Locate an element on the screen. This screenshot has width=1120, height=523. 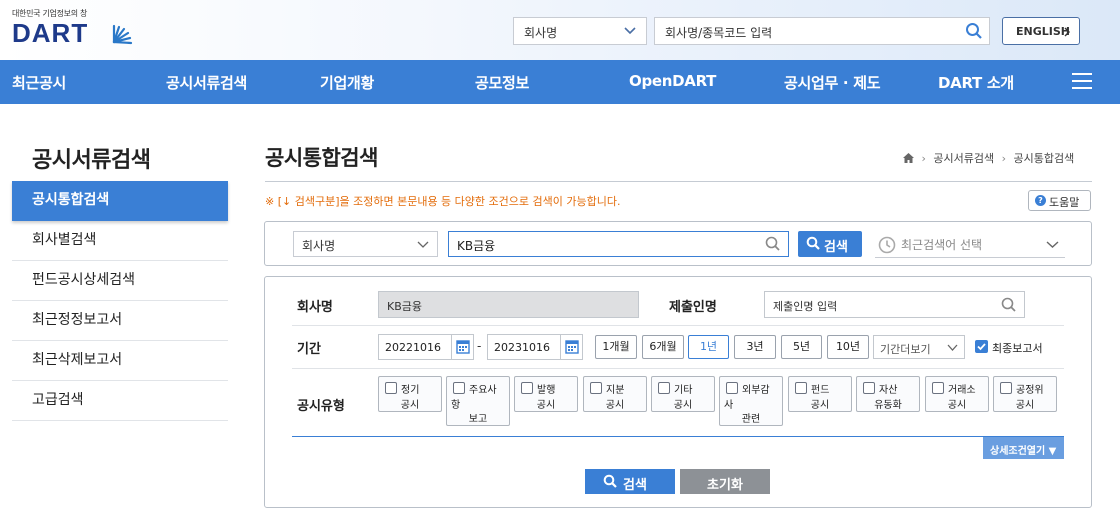
type-label-line: 발행 is located at coordinates (546, 390).